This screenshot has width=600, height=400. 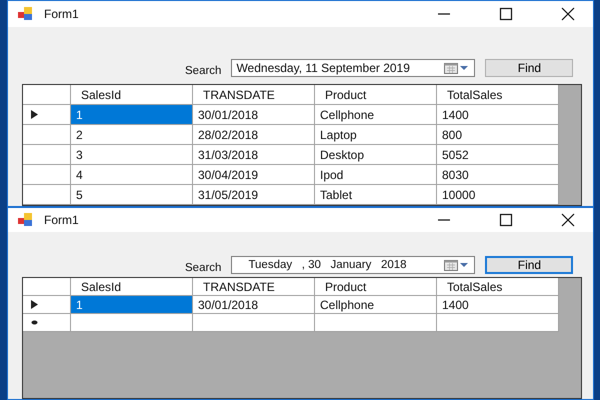 What do you see at coordinates (498, 175) in the screenshot?
I see `table-cell: 8030` at bounding box center [498, 175].